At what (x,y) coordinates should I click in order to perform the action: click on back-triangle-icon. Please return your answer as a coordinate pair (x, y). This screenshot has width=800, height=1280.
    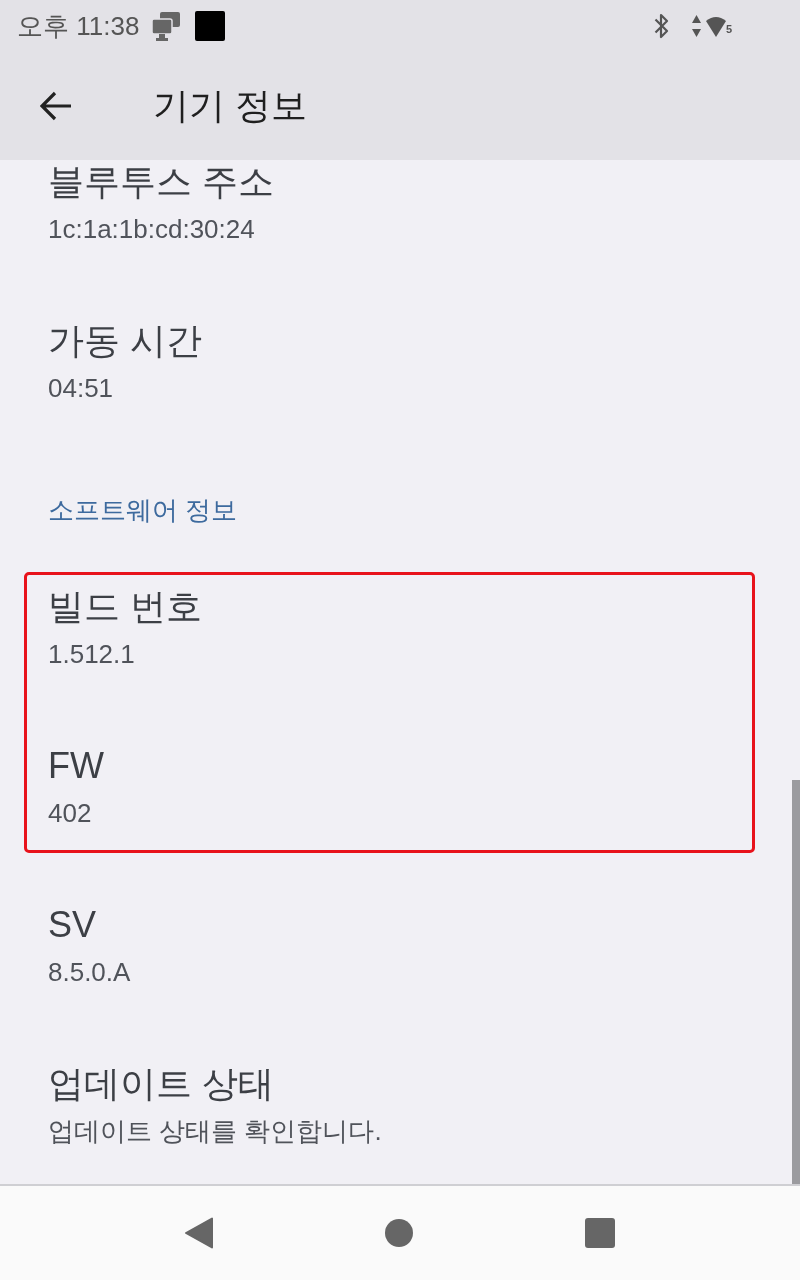
    Looking at the image, I should click on (199, 1233).